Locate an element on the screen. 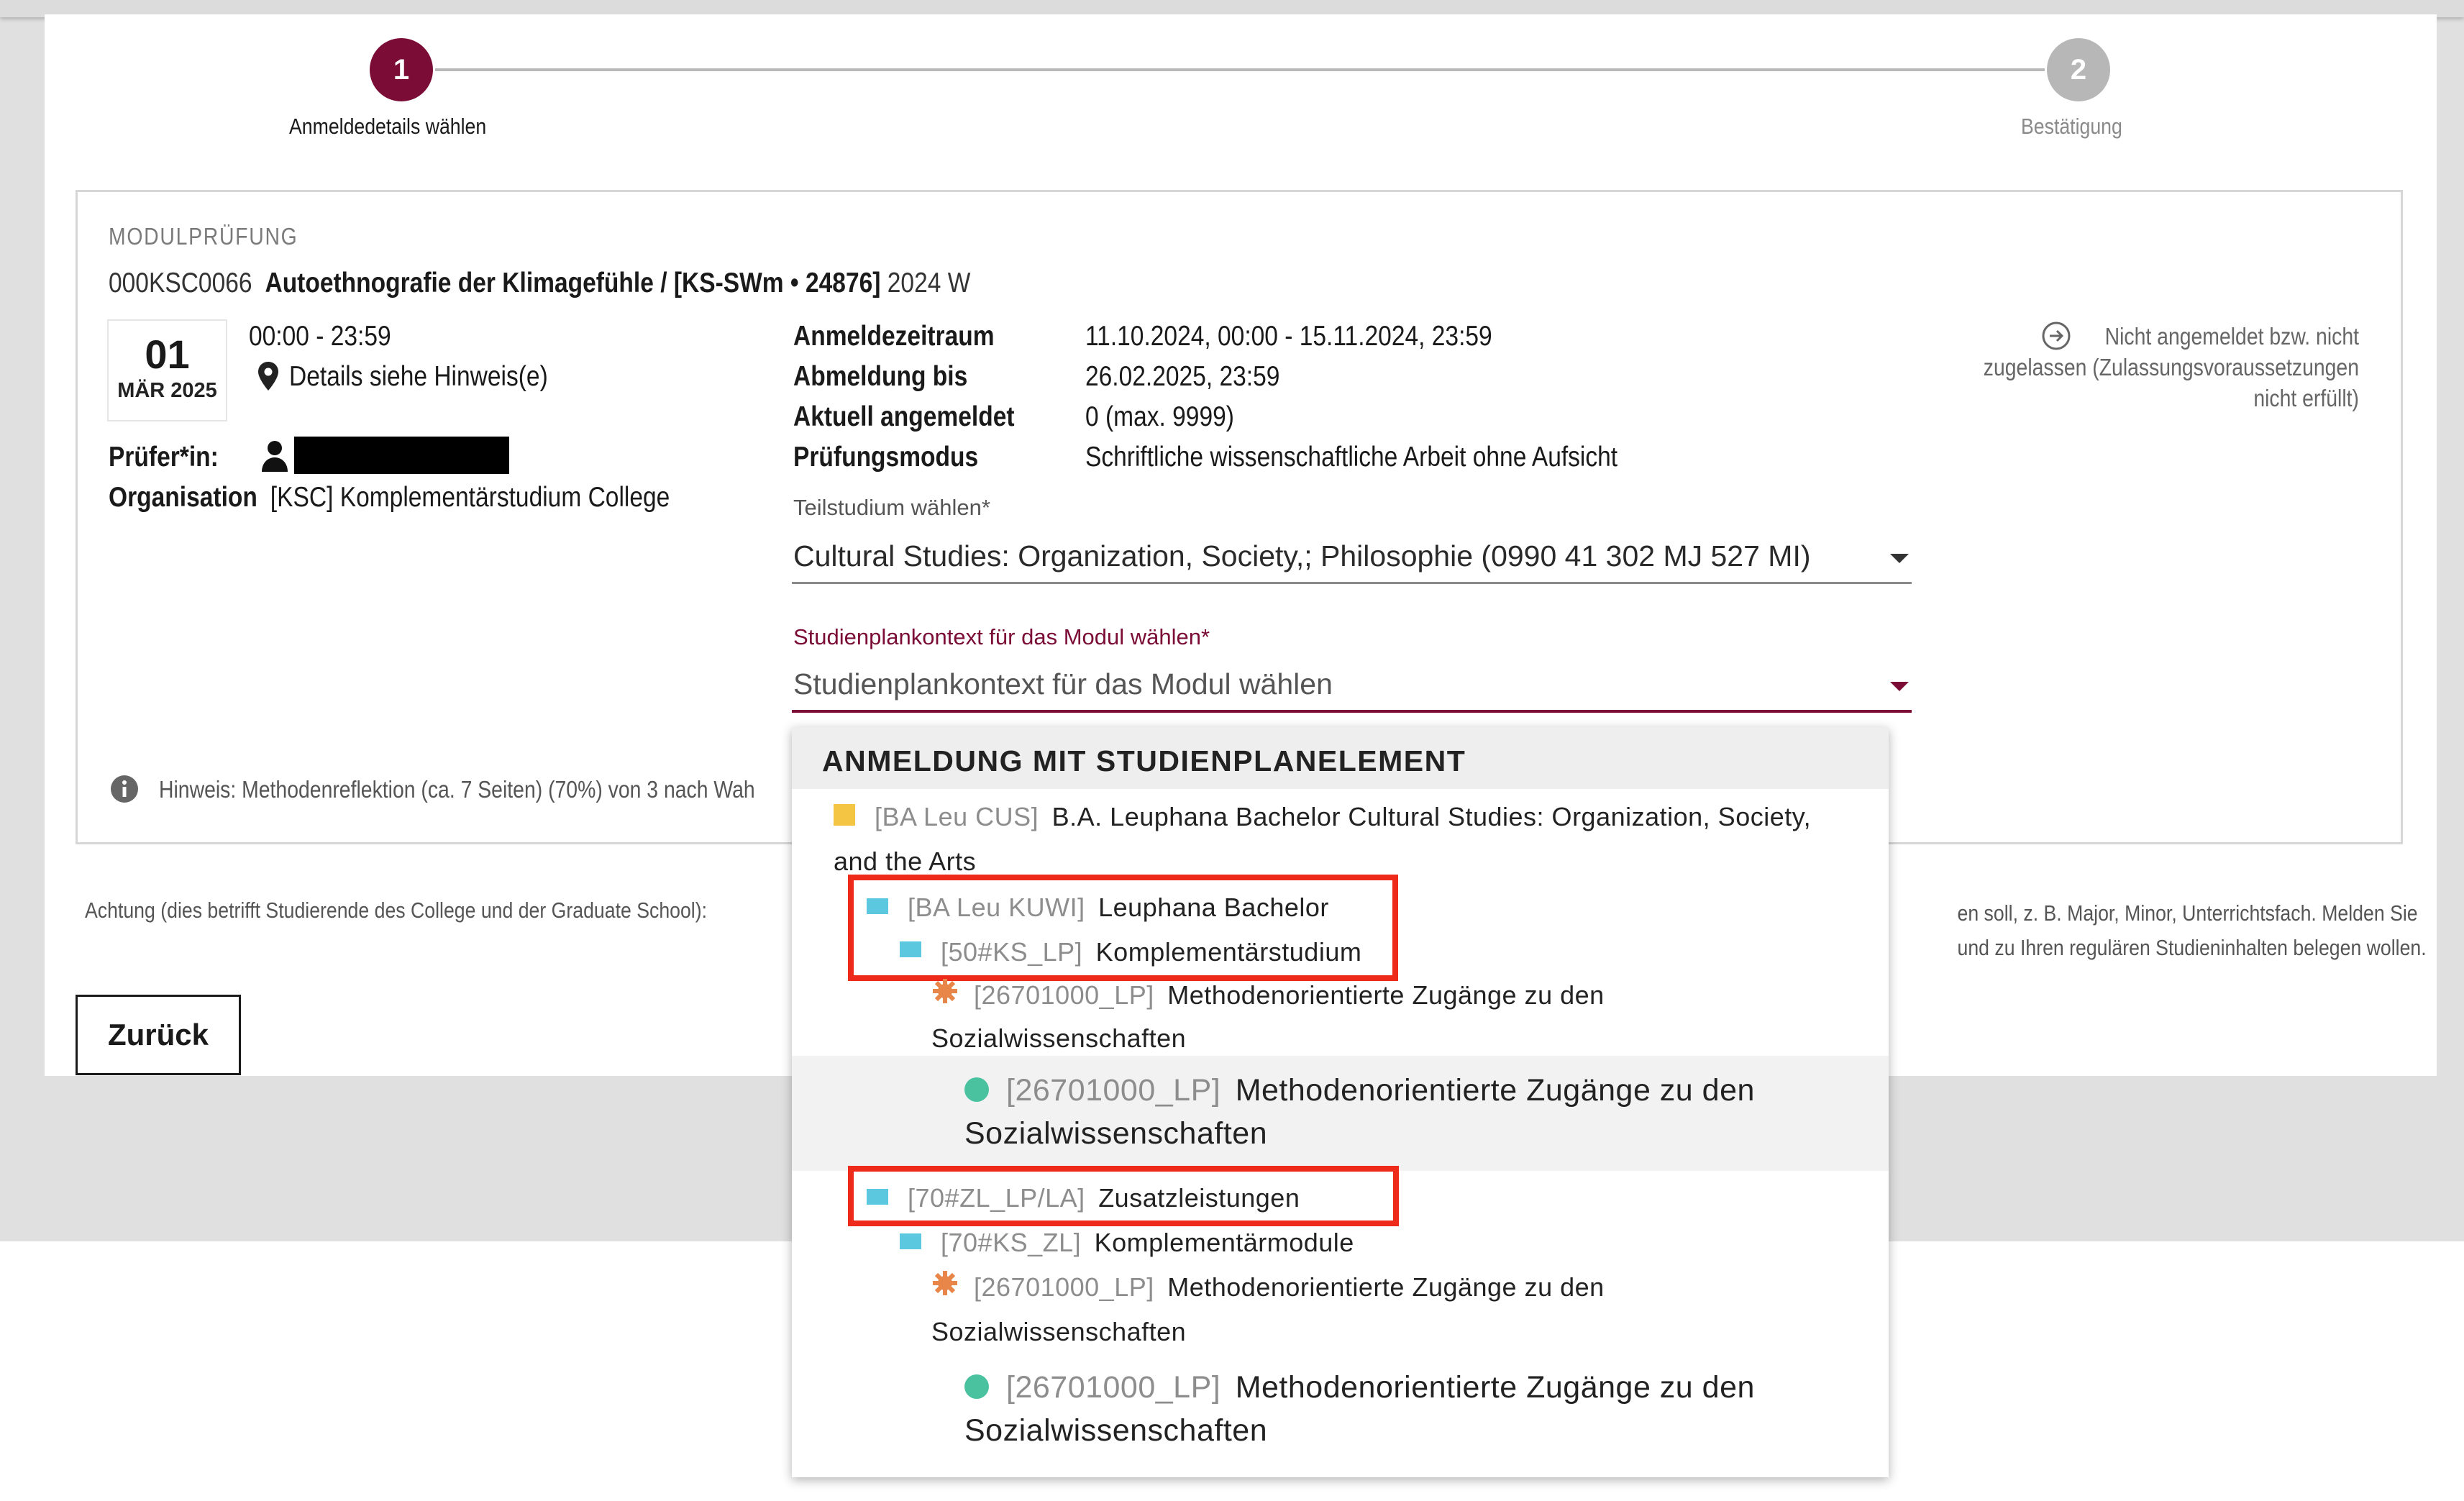  redacted-examiner-name is located at coordinates (402, 455).